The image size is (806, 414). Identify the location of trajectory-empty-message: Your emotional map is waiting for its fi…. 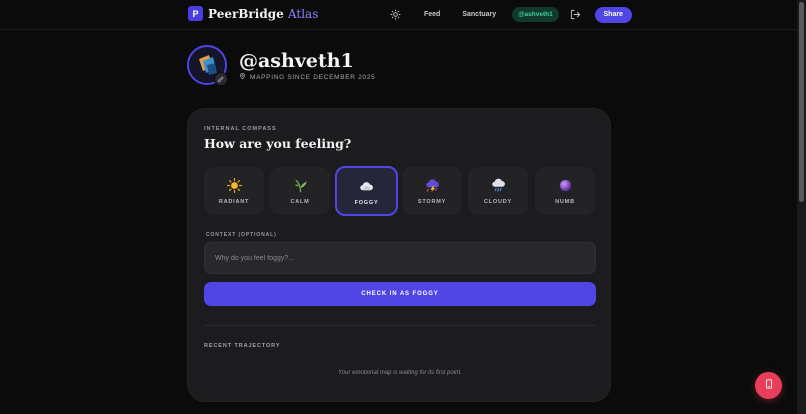
(400, 373).